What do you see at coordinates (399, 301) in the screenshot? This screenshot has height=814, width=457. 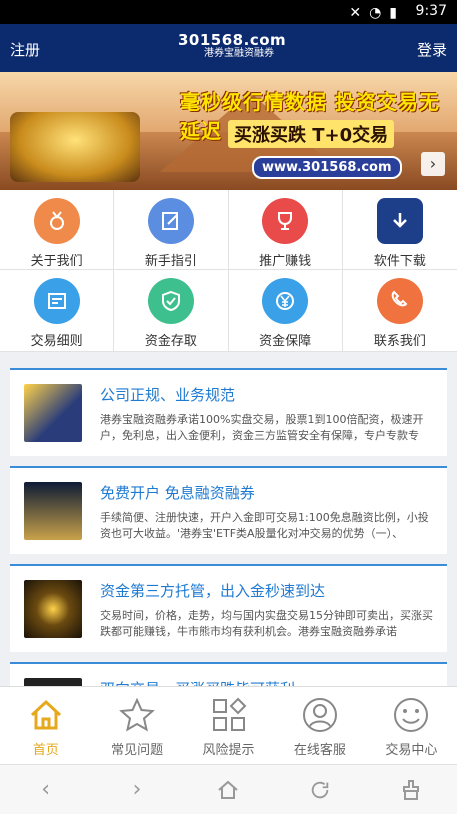 I see `phone-icon` at bounding box center [399, 301].